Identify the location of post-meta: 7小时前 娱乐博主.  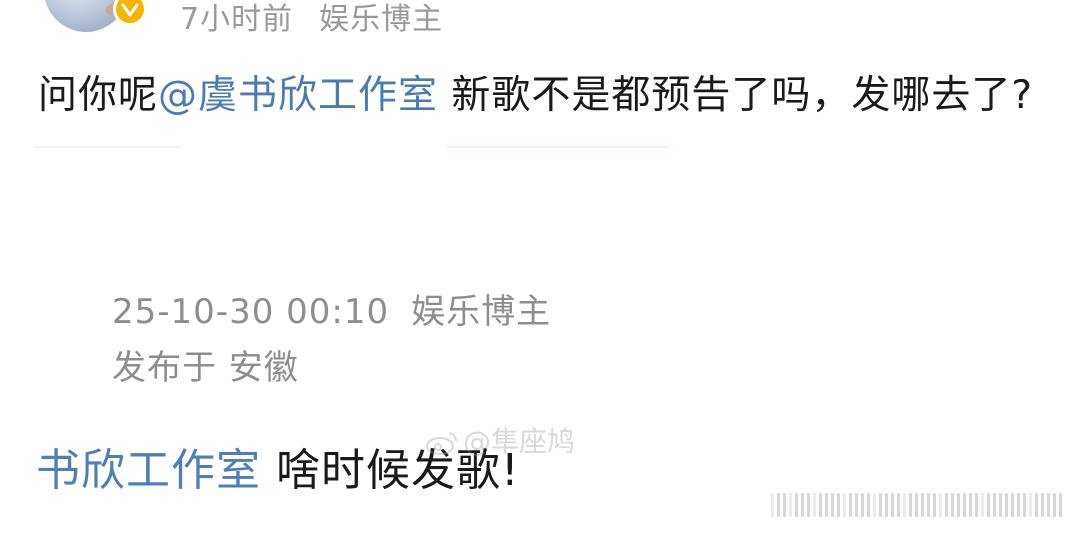
(311, 19).